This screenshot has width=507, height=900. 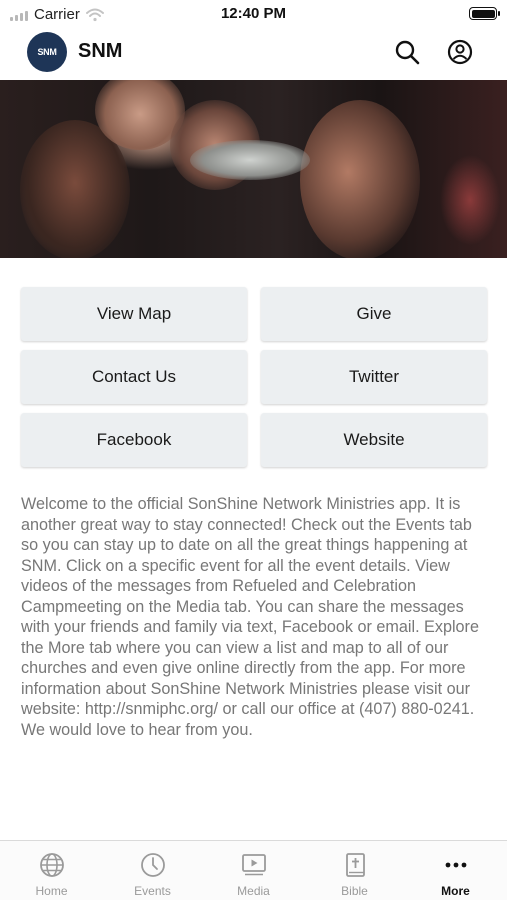 I want to click on tab-home-label: Home, so click(x=51, y=891).